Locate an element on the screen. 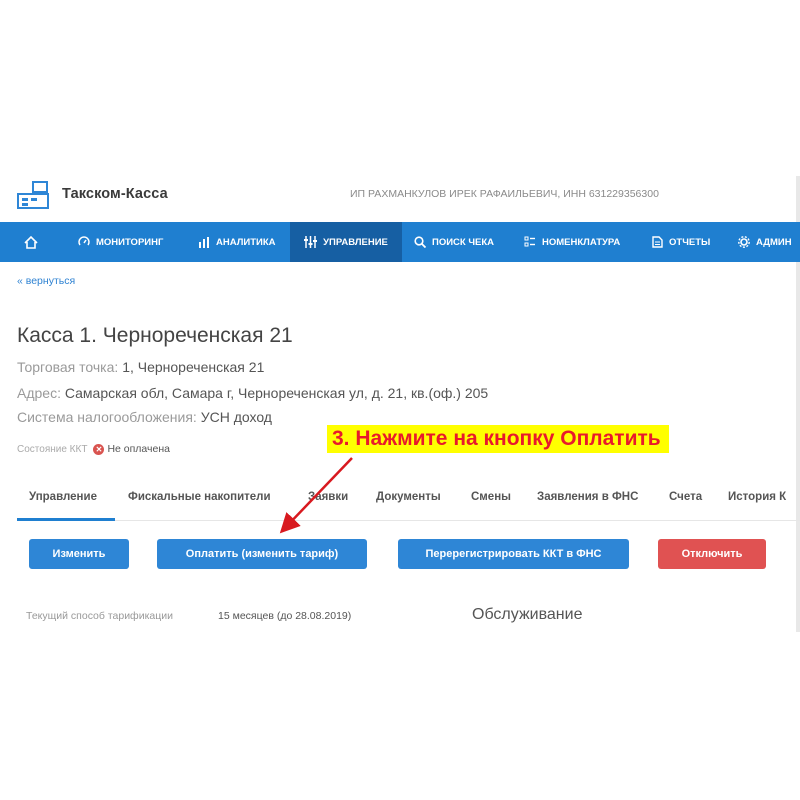 The height and width of the screenshot is (800, 800). arrow-icon is located at coordinates (316, 495).